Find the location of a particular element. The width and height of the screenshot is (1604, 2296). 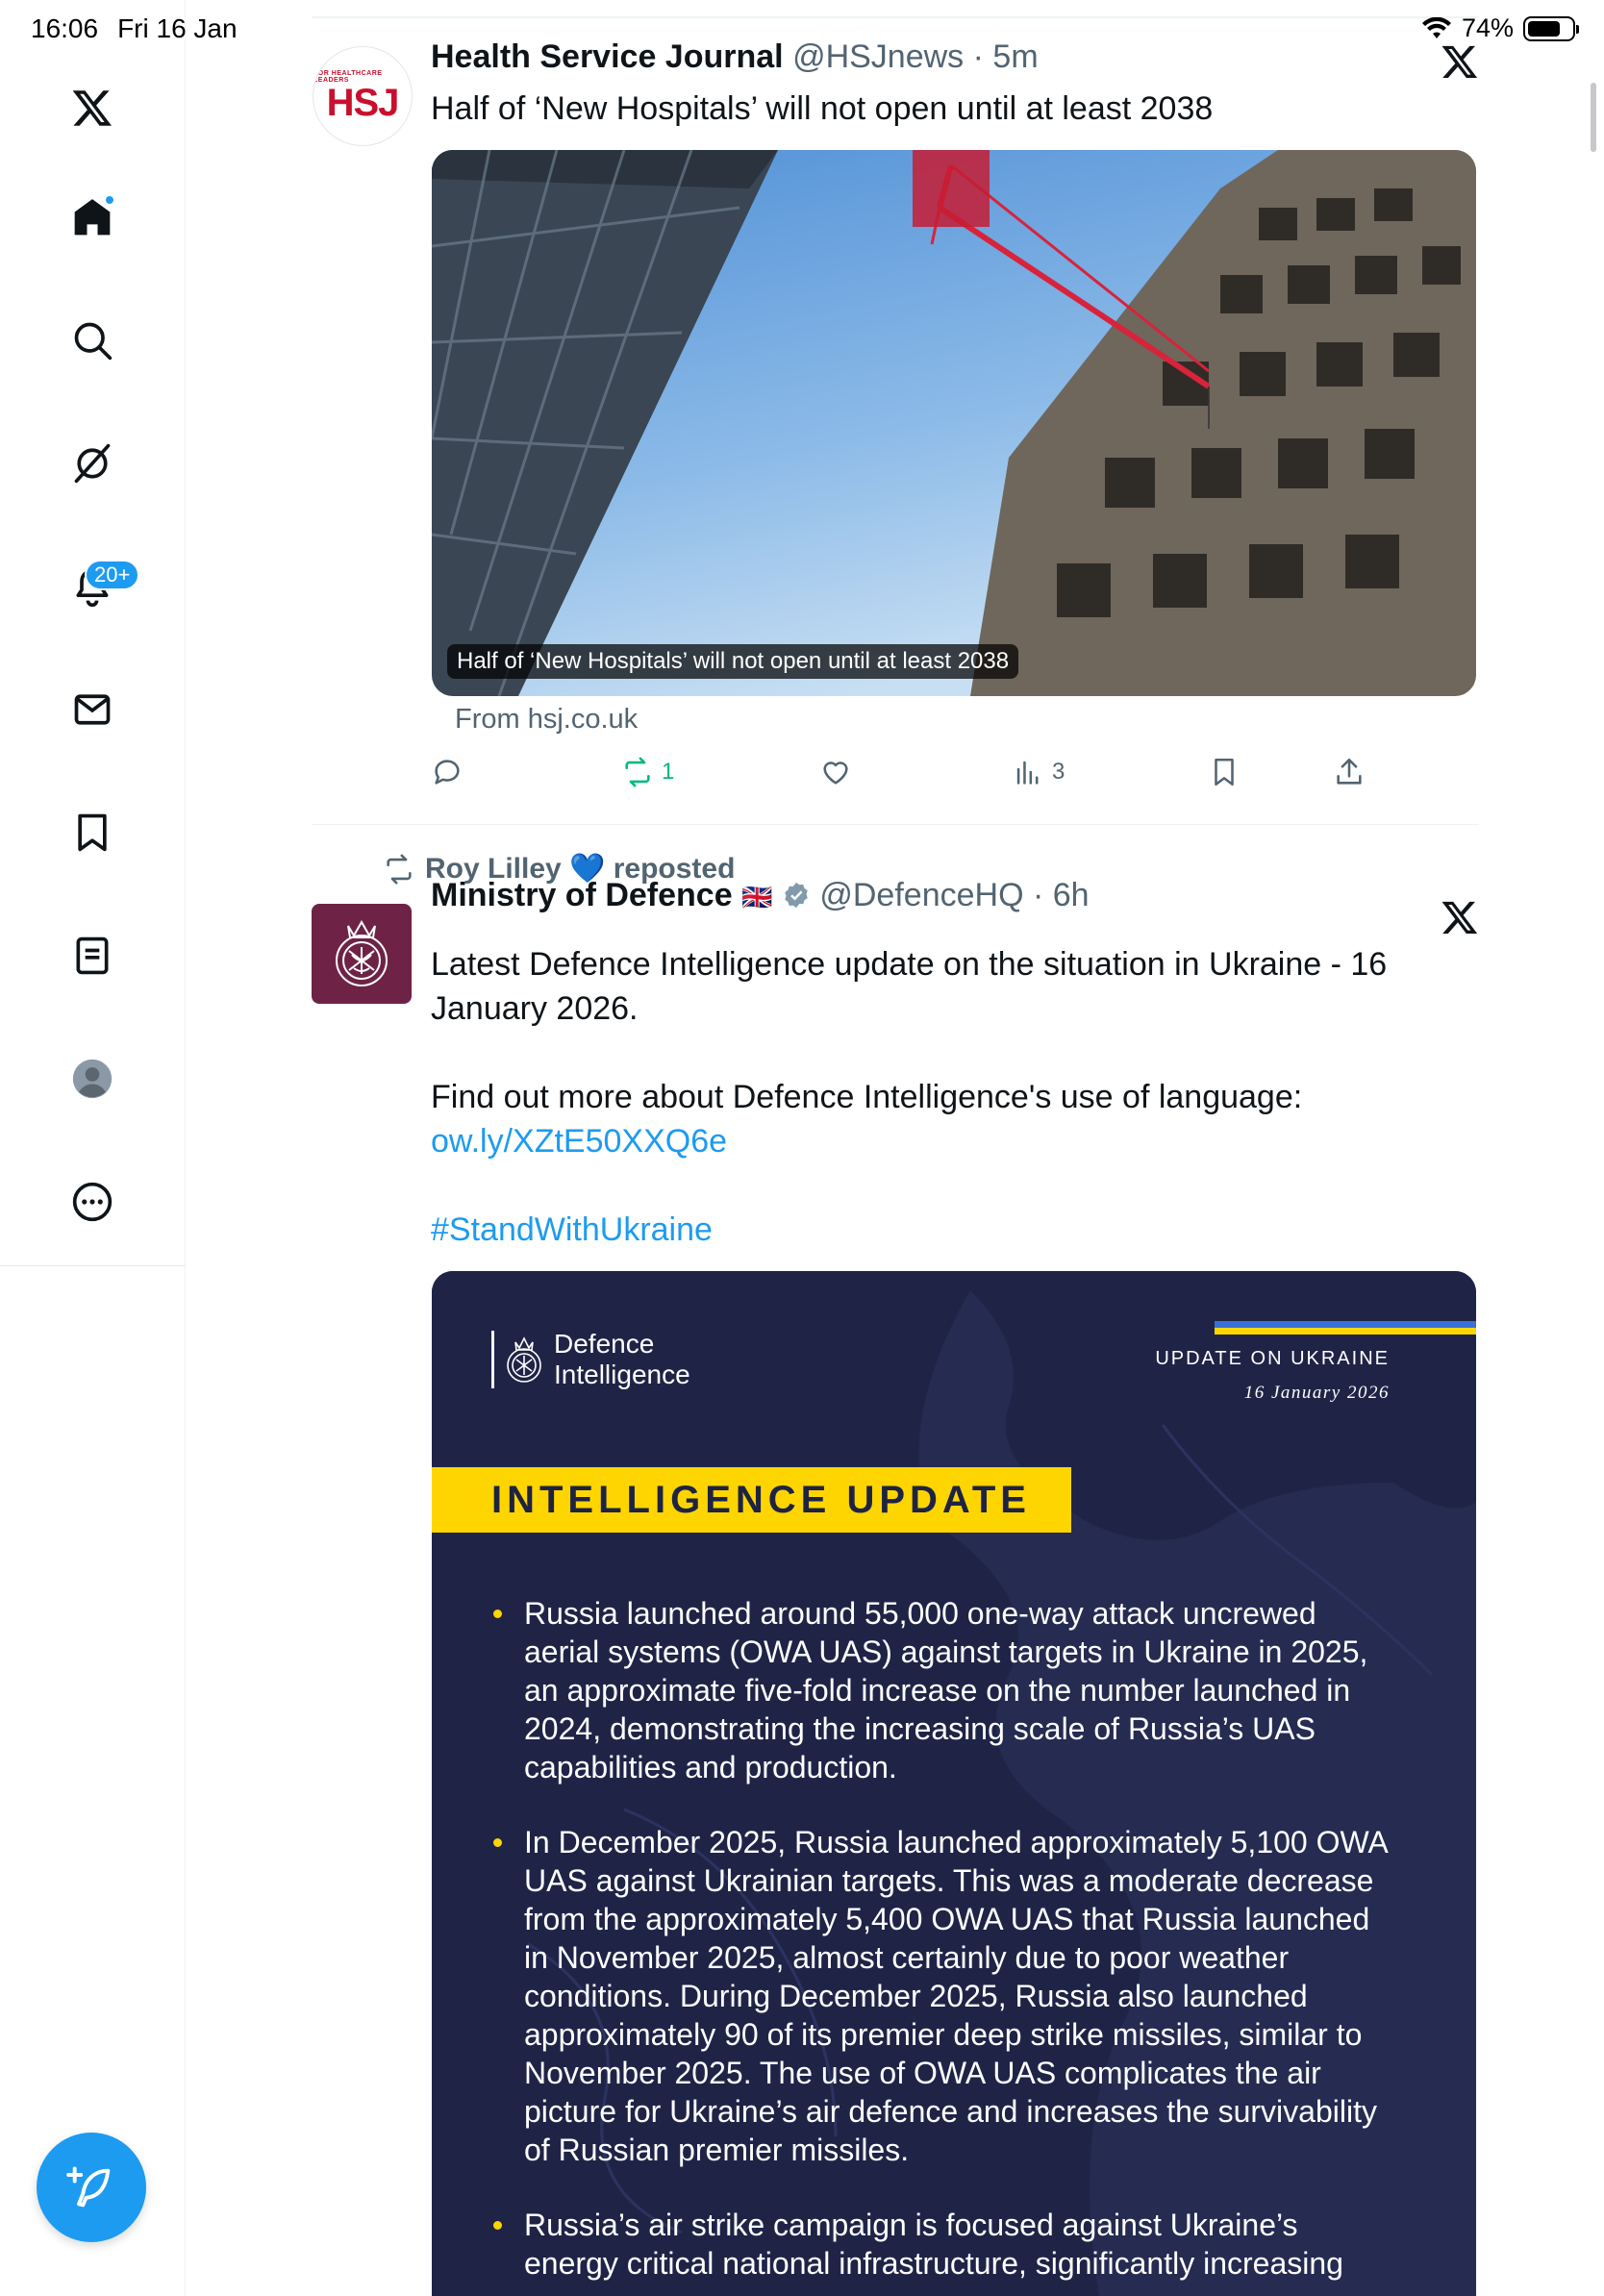

hsj-avatar: FOR HEALTHCARE LEADERS HSJ is located at coordinates (363, 96).